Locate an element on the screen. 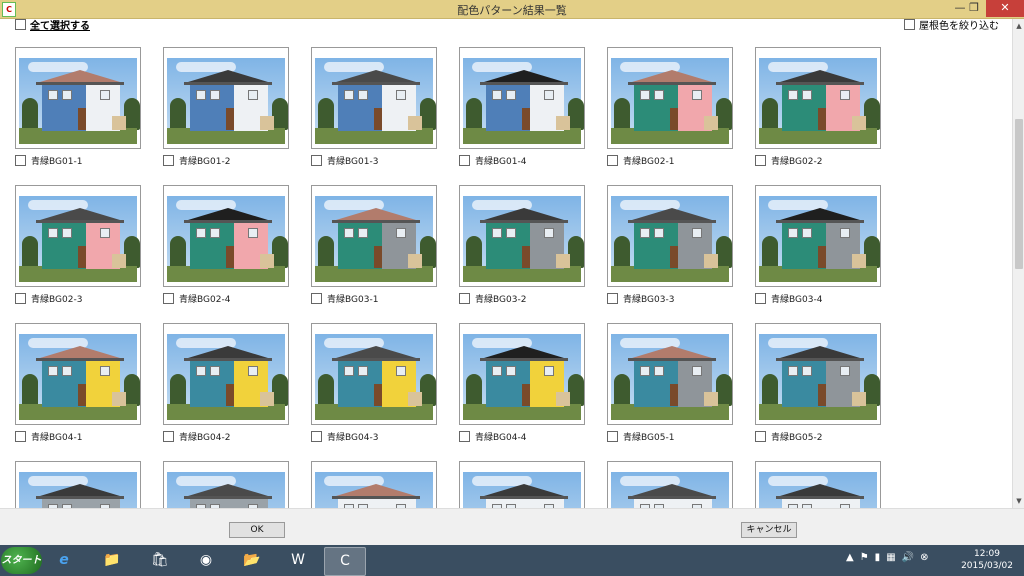 Image resolution: width=1024 pixels, height=576 pixels. tray-icon: ⚑ is located at coordinates (864, 557).